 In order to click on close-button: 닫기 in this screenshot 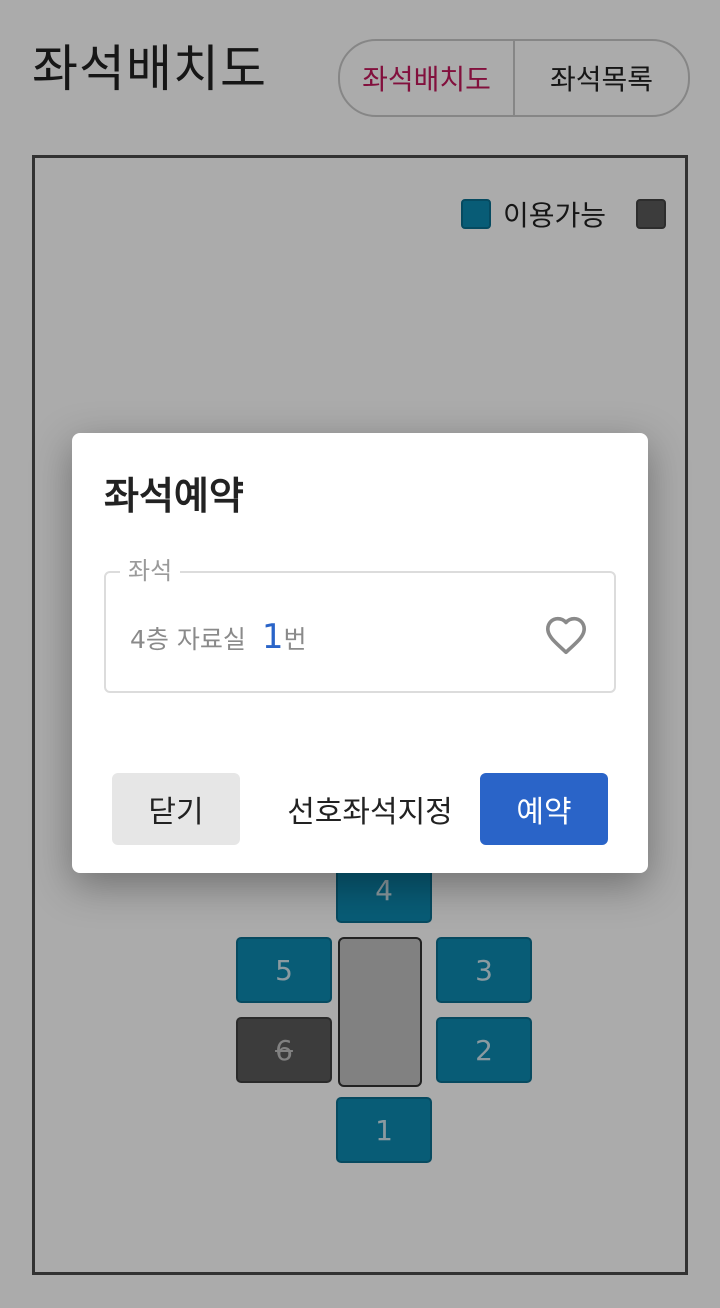, I will do `click(176, 809)`.